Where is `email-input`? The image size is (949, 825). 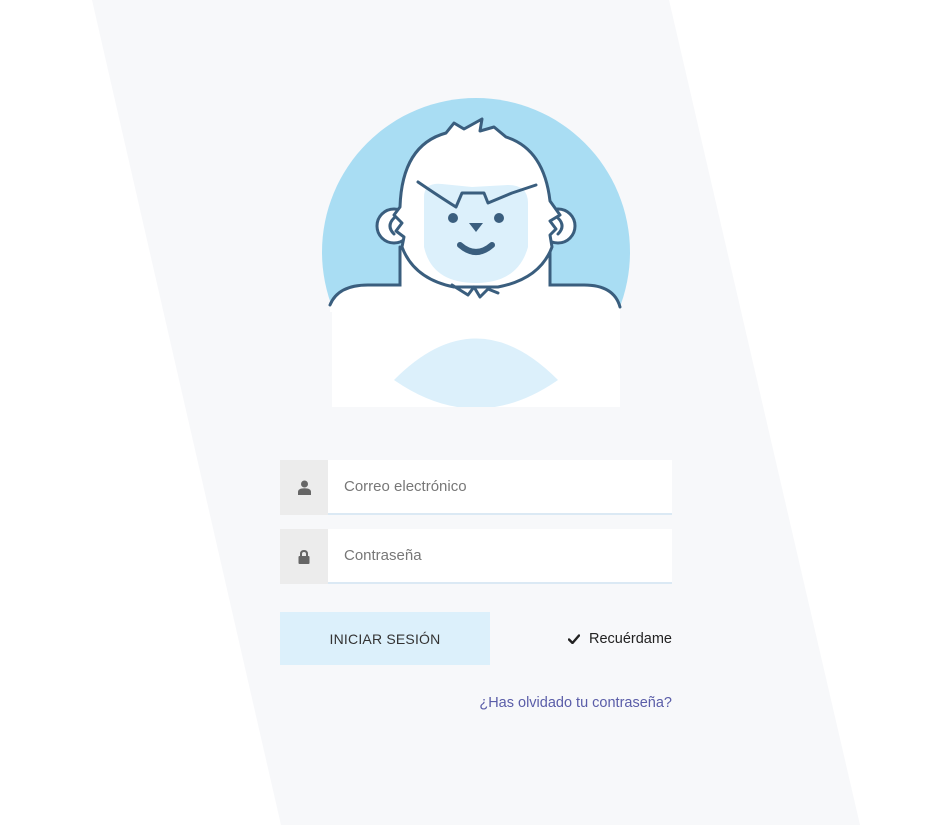 email-input is located at coordinates (500, 487).